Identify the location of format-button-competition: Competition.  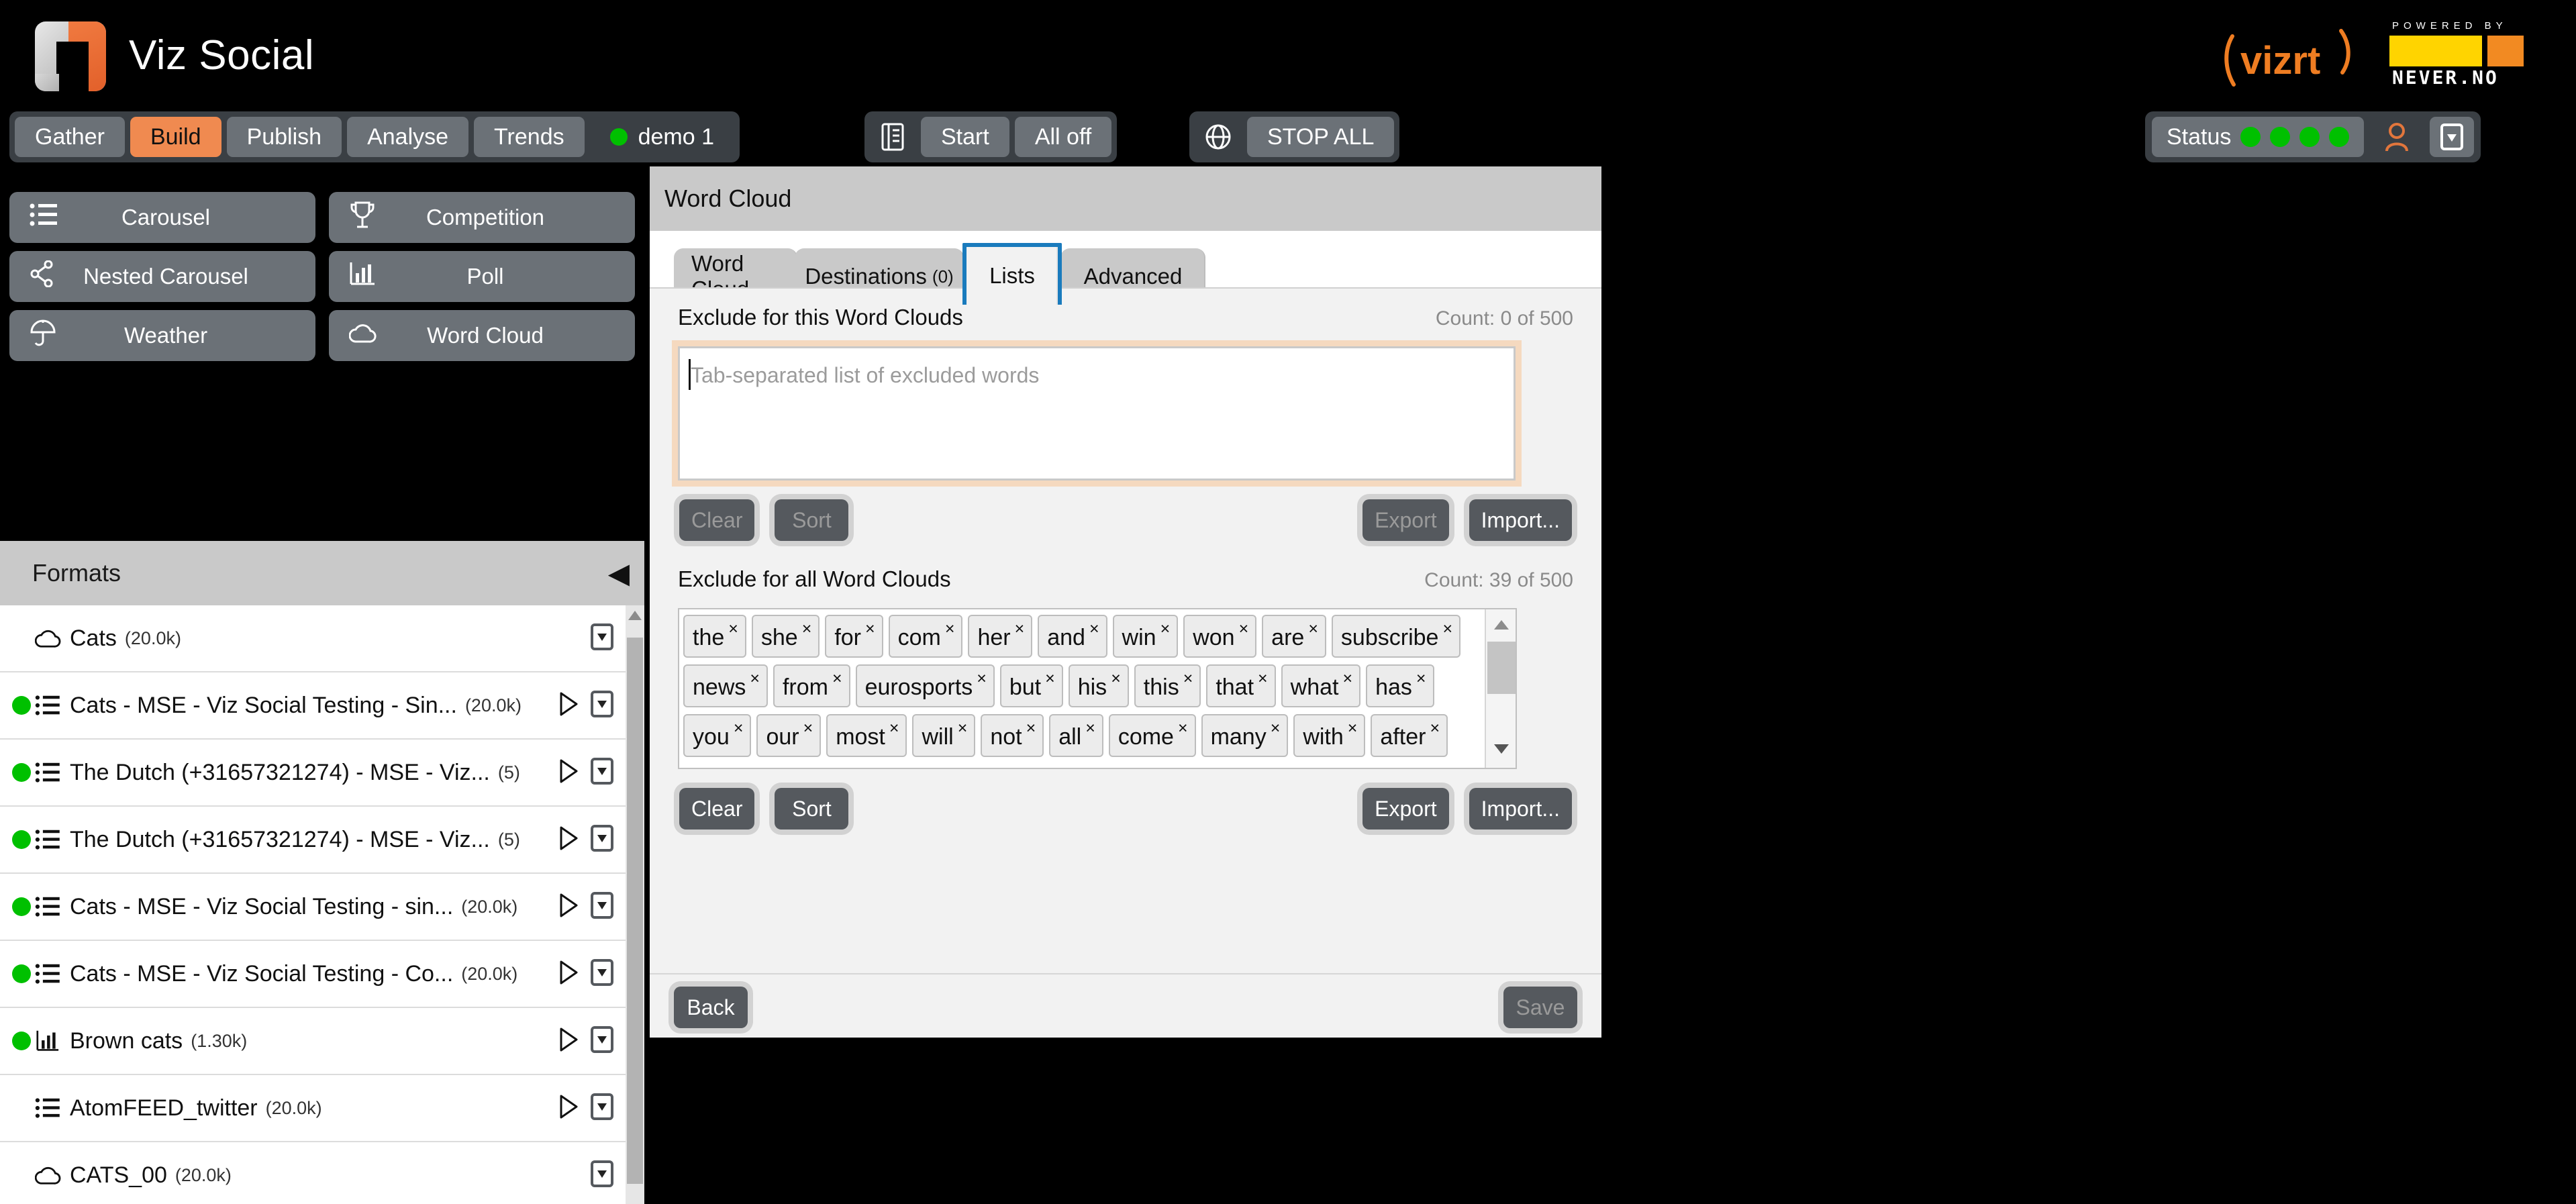
(482, 218).